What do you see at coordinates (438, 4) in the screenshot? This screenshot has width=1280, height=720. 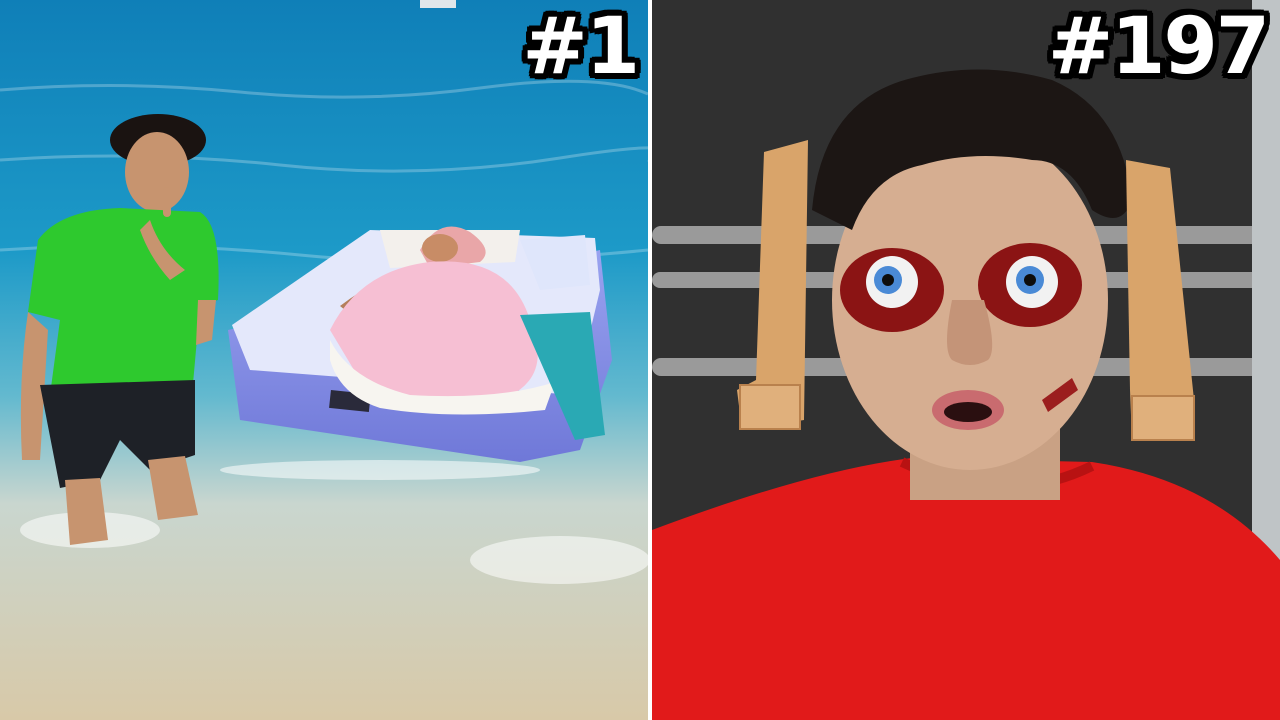 I see `boat` at bounding box center [438, 4].